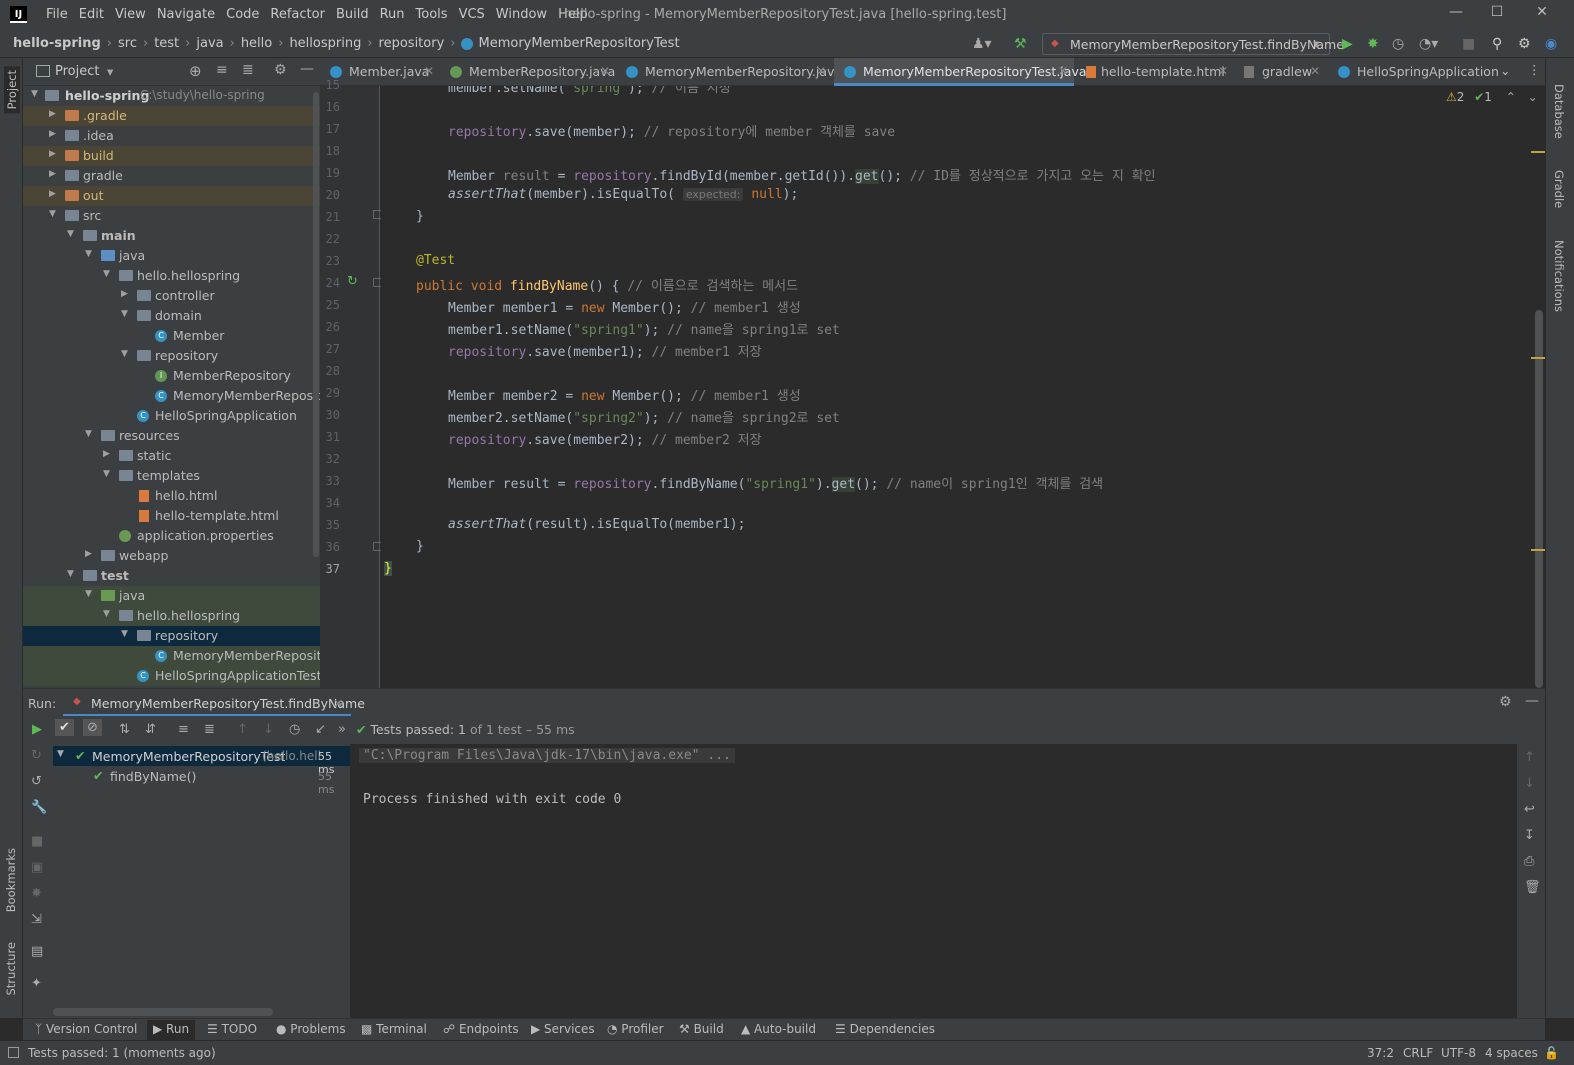 The image size is (1574, 1065). Describe the element at coordinates (171, 376) in the screenshot. I see `tree-node: I MemberRepository` at that location.